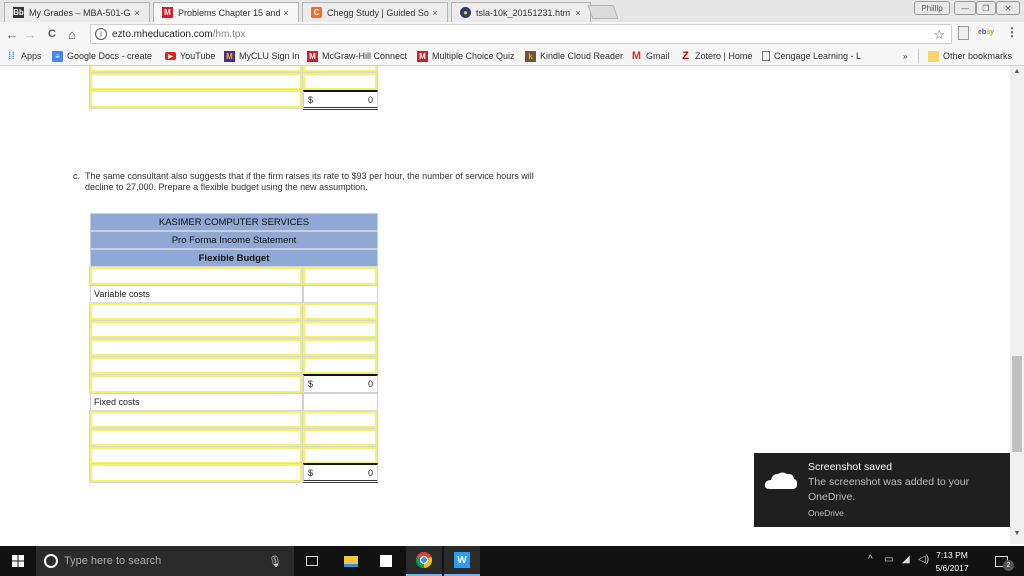  I want to click on chrome-menu-icon: ⋮, so click(1012, 32).